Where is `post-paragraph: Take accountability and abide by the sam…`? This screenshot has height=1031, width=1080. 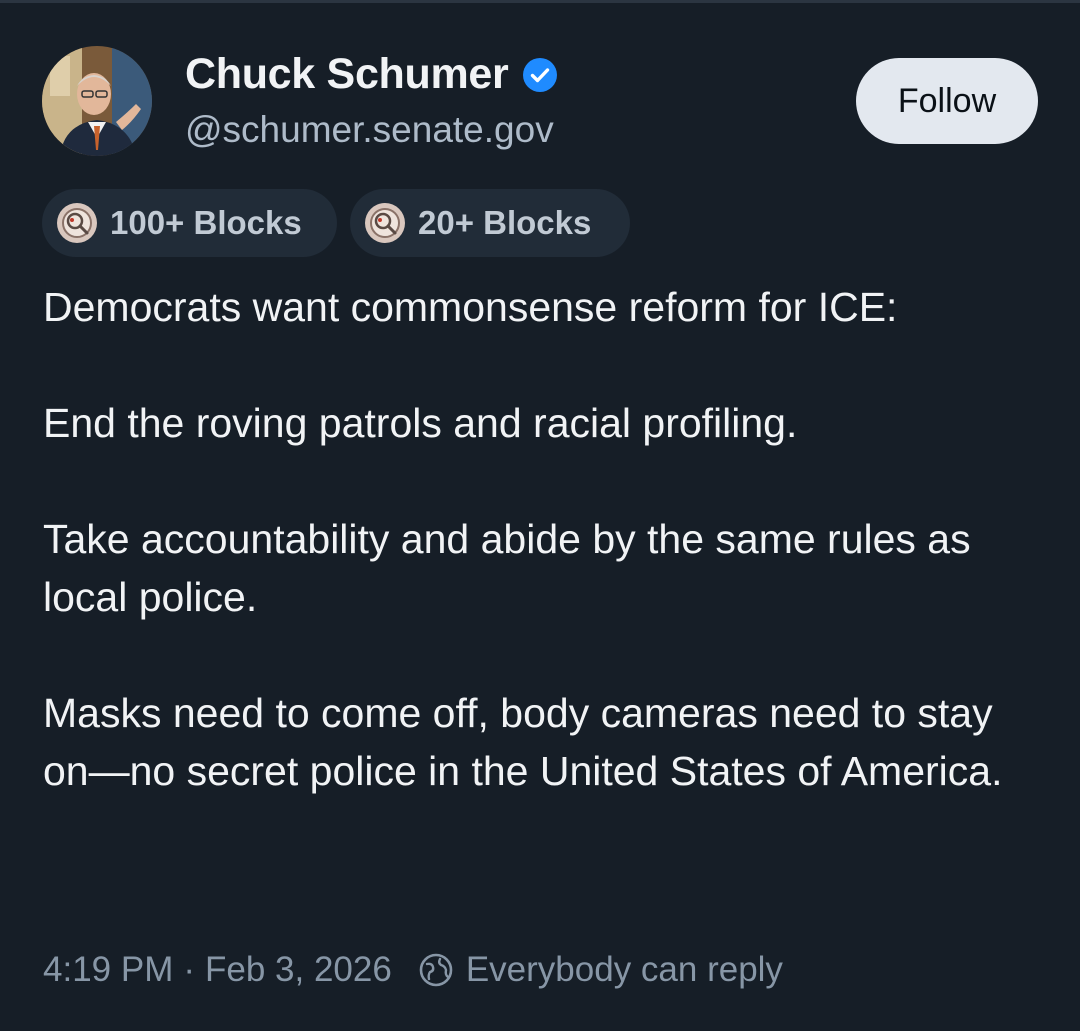
post-paragraph: Take accountability and abide by the sam… is located at coordinates (507, 568).